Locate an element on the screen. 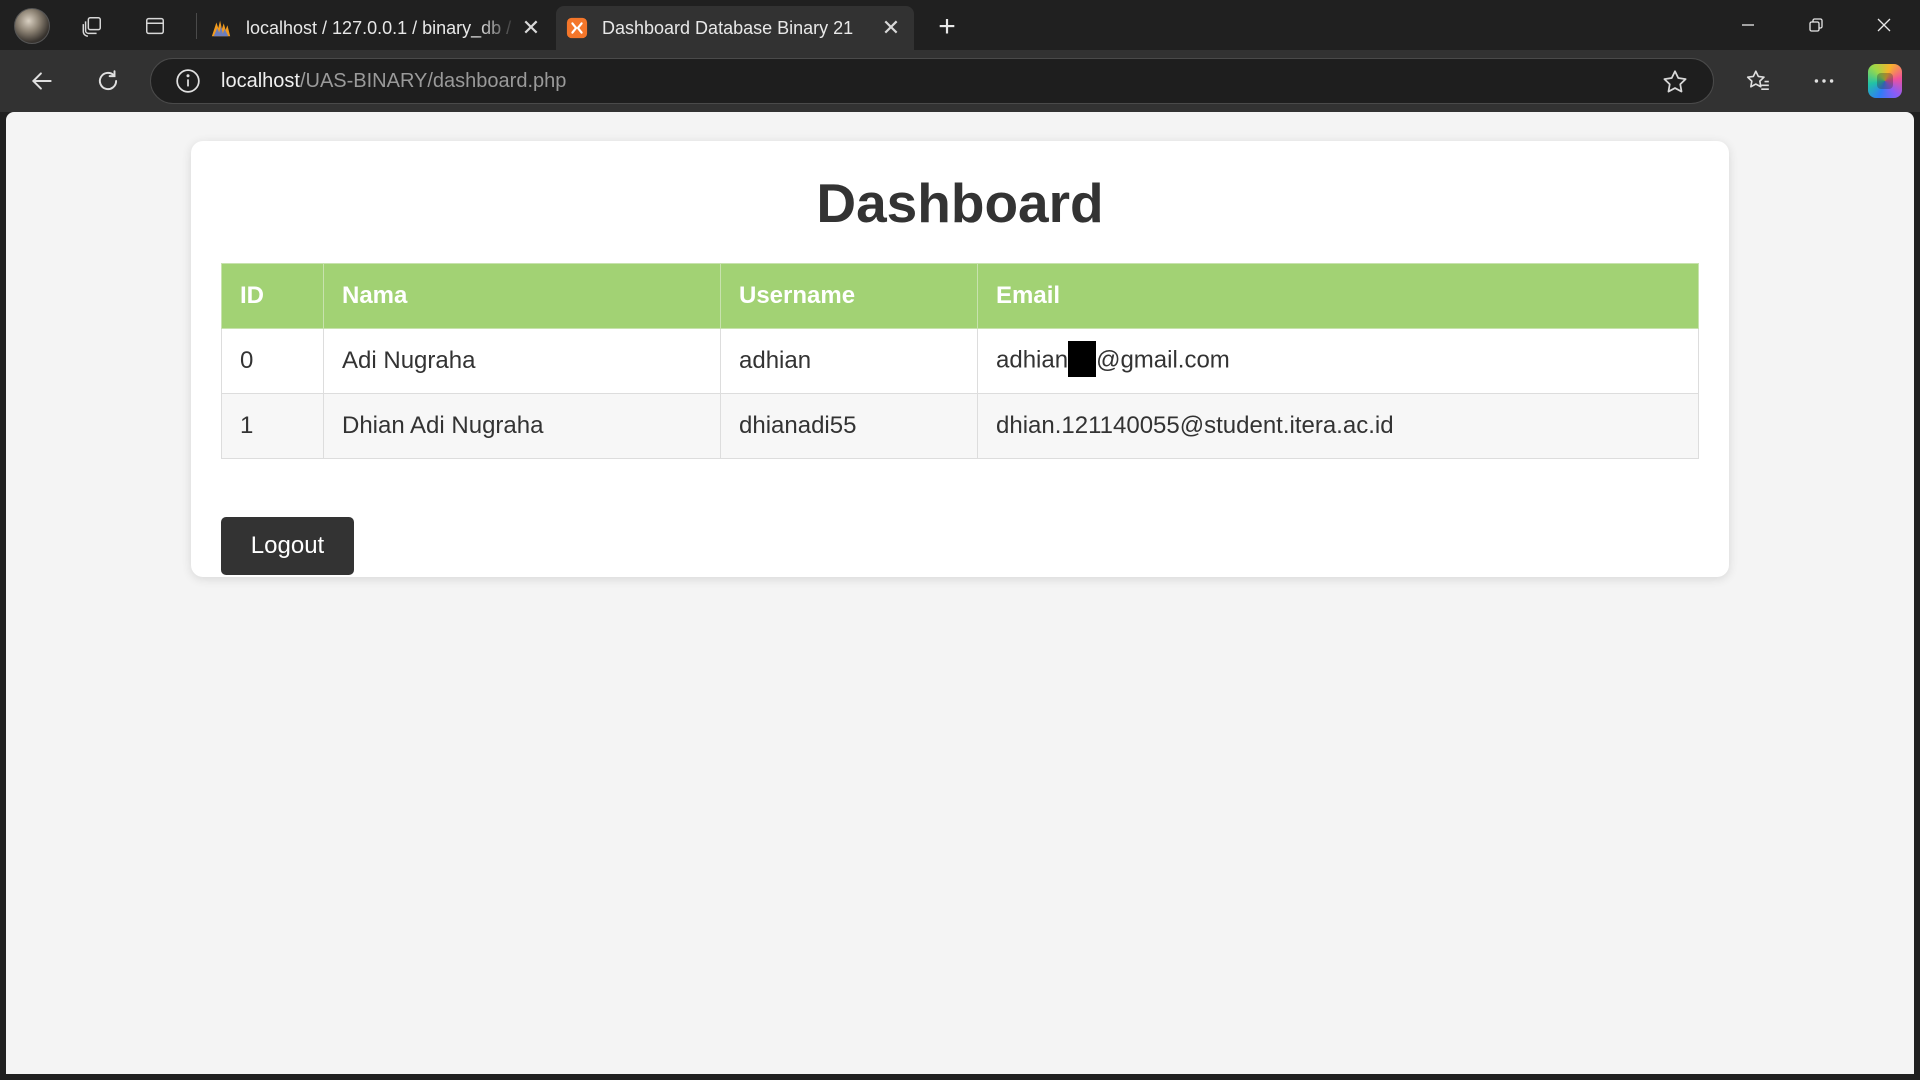 The image size is (1920, 1080). column-header-id: ID is located at coordinates (272, 296).